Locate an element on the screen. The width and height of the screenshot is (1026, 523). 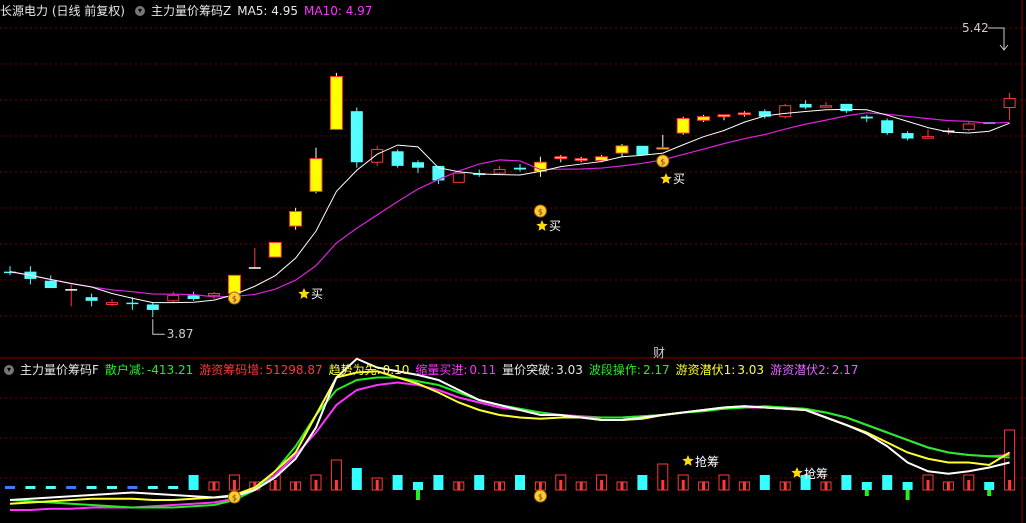
ma10-value: MA10: 4.97 is located at coordinates (338, 11).